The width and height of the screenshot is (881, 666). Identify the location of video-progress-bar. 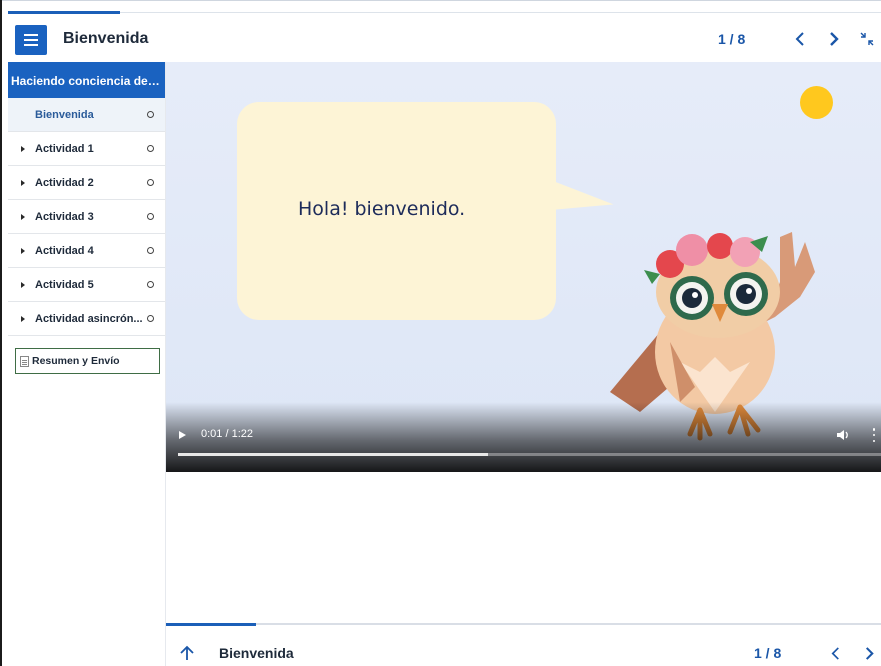
(529, 454).